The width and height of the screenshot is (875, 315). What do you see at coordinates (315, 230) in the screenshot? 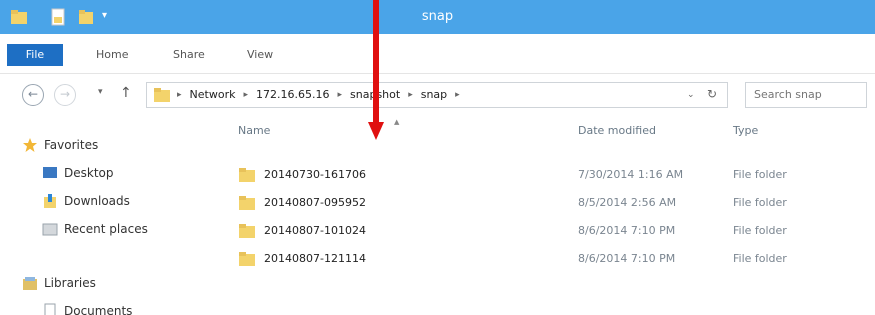
I see `file-name: 20140807-101024` at bounding box center [315, 230].